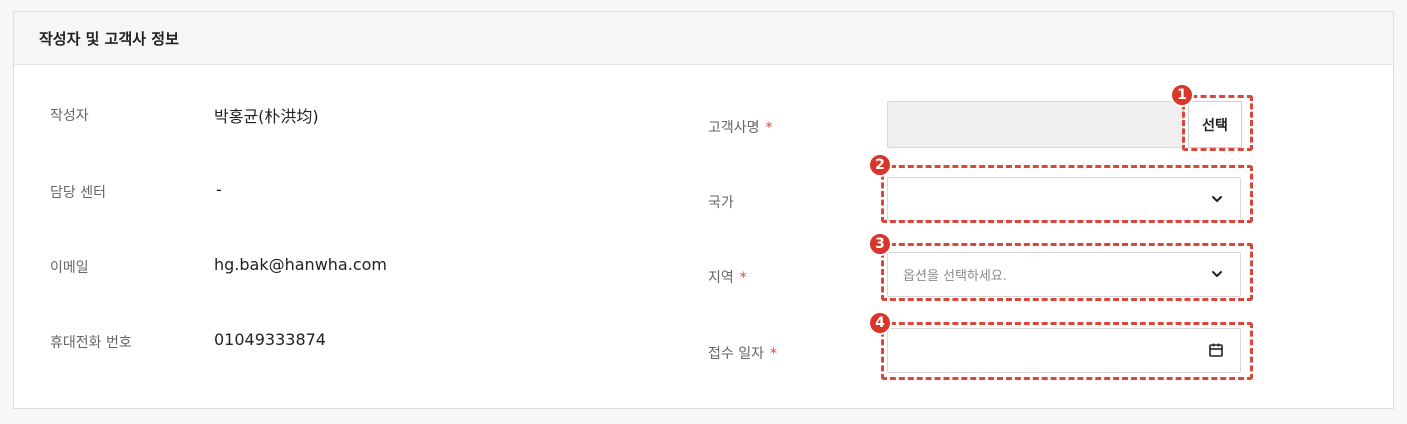 The width and height of the screenshot is (1407, 424). I want to click on customer-label: 고객사명 *, so click(740, 127).